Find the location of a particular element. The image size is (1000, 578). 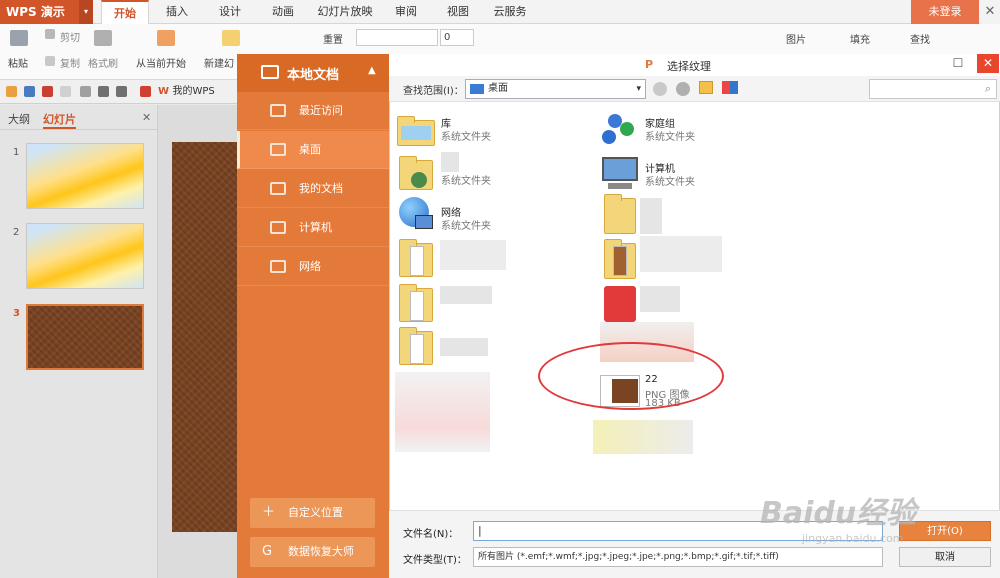

tab-home: 开始 is located at coordinates (125, 12).